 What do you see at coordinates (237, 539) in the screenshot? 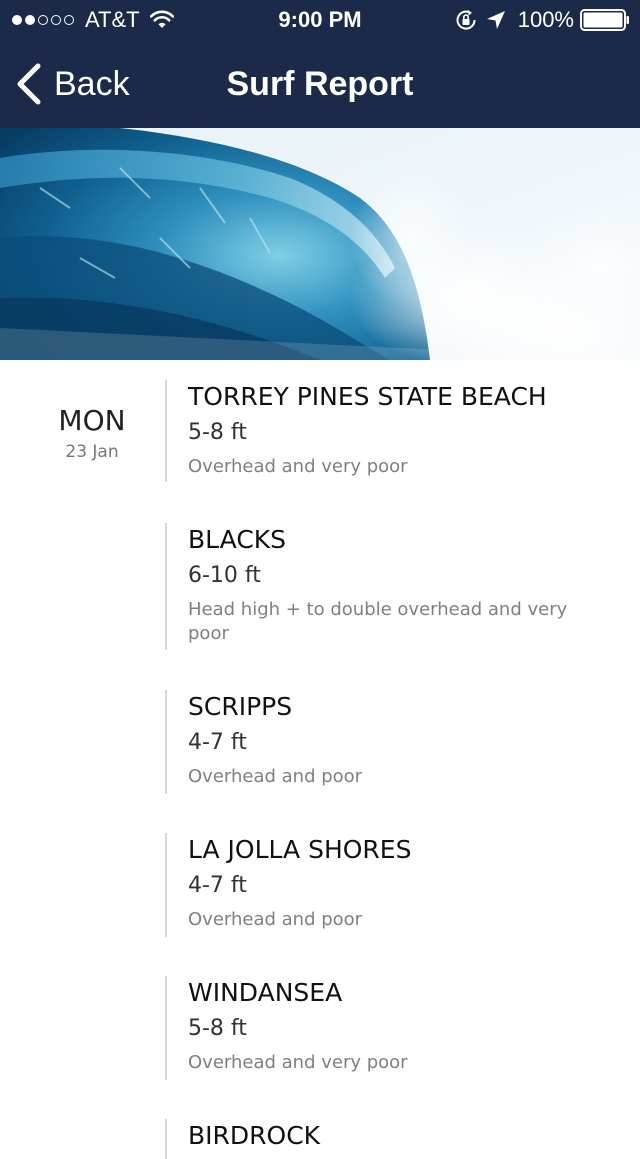
I see `spot-name: BLACKS` at bounding box center [237, 539].